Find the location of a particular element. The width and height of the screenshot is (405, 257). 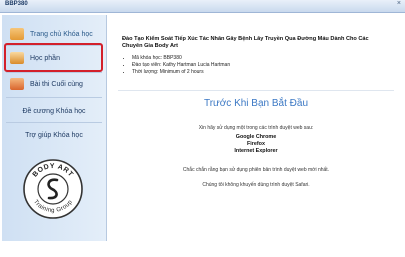

browser-firefox: Firefox is located at coordinates (256, 144).